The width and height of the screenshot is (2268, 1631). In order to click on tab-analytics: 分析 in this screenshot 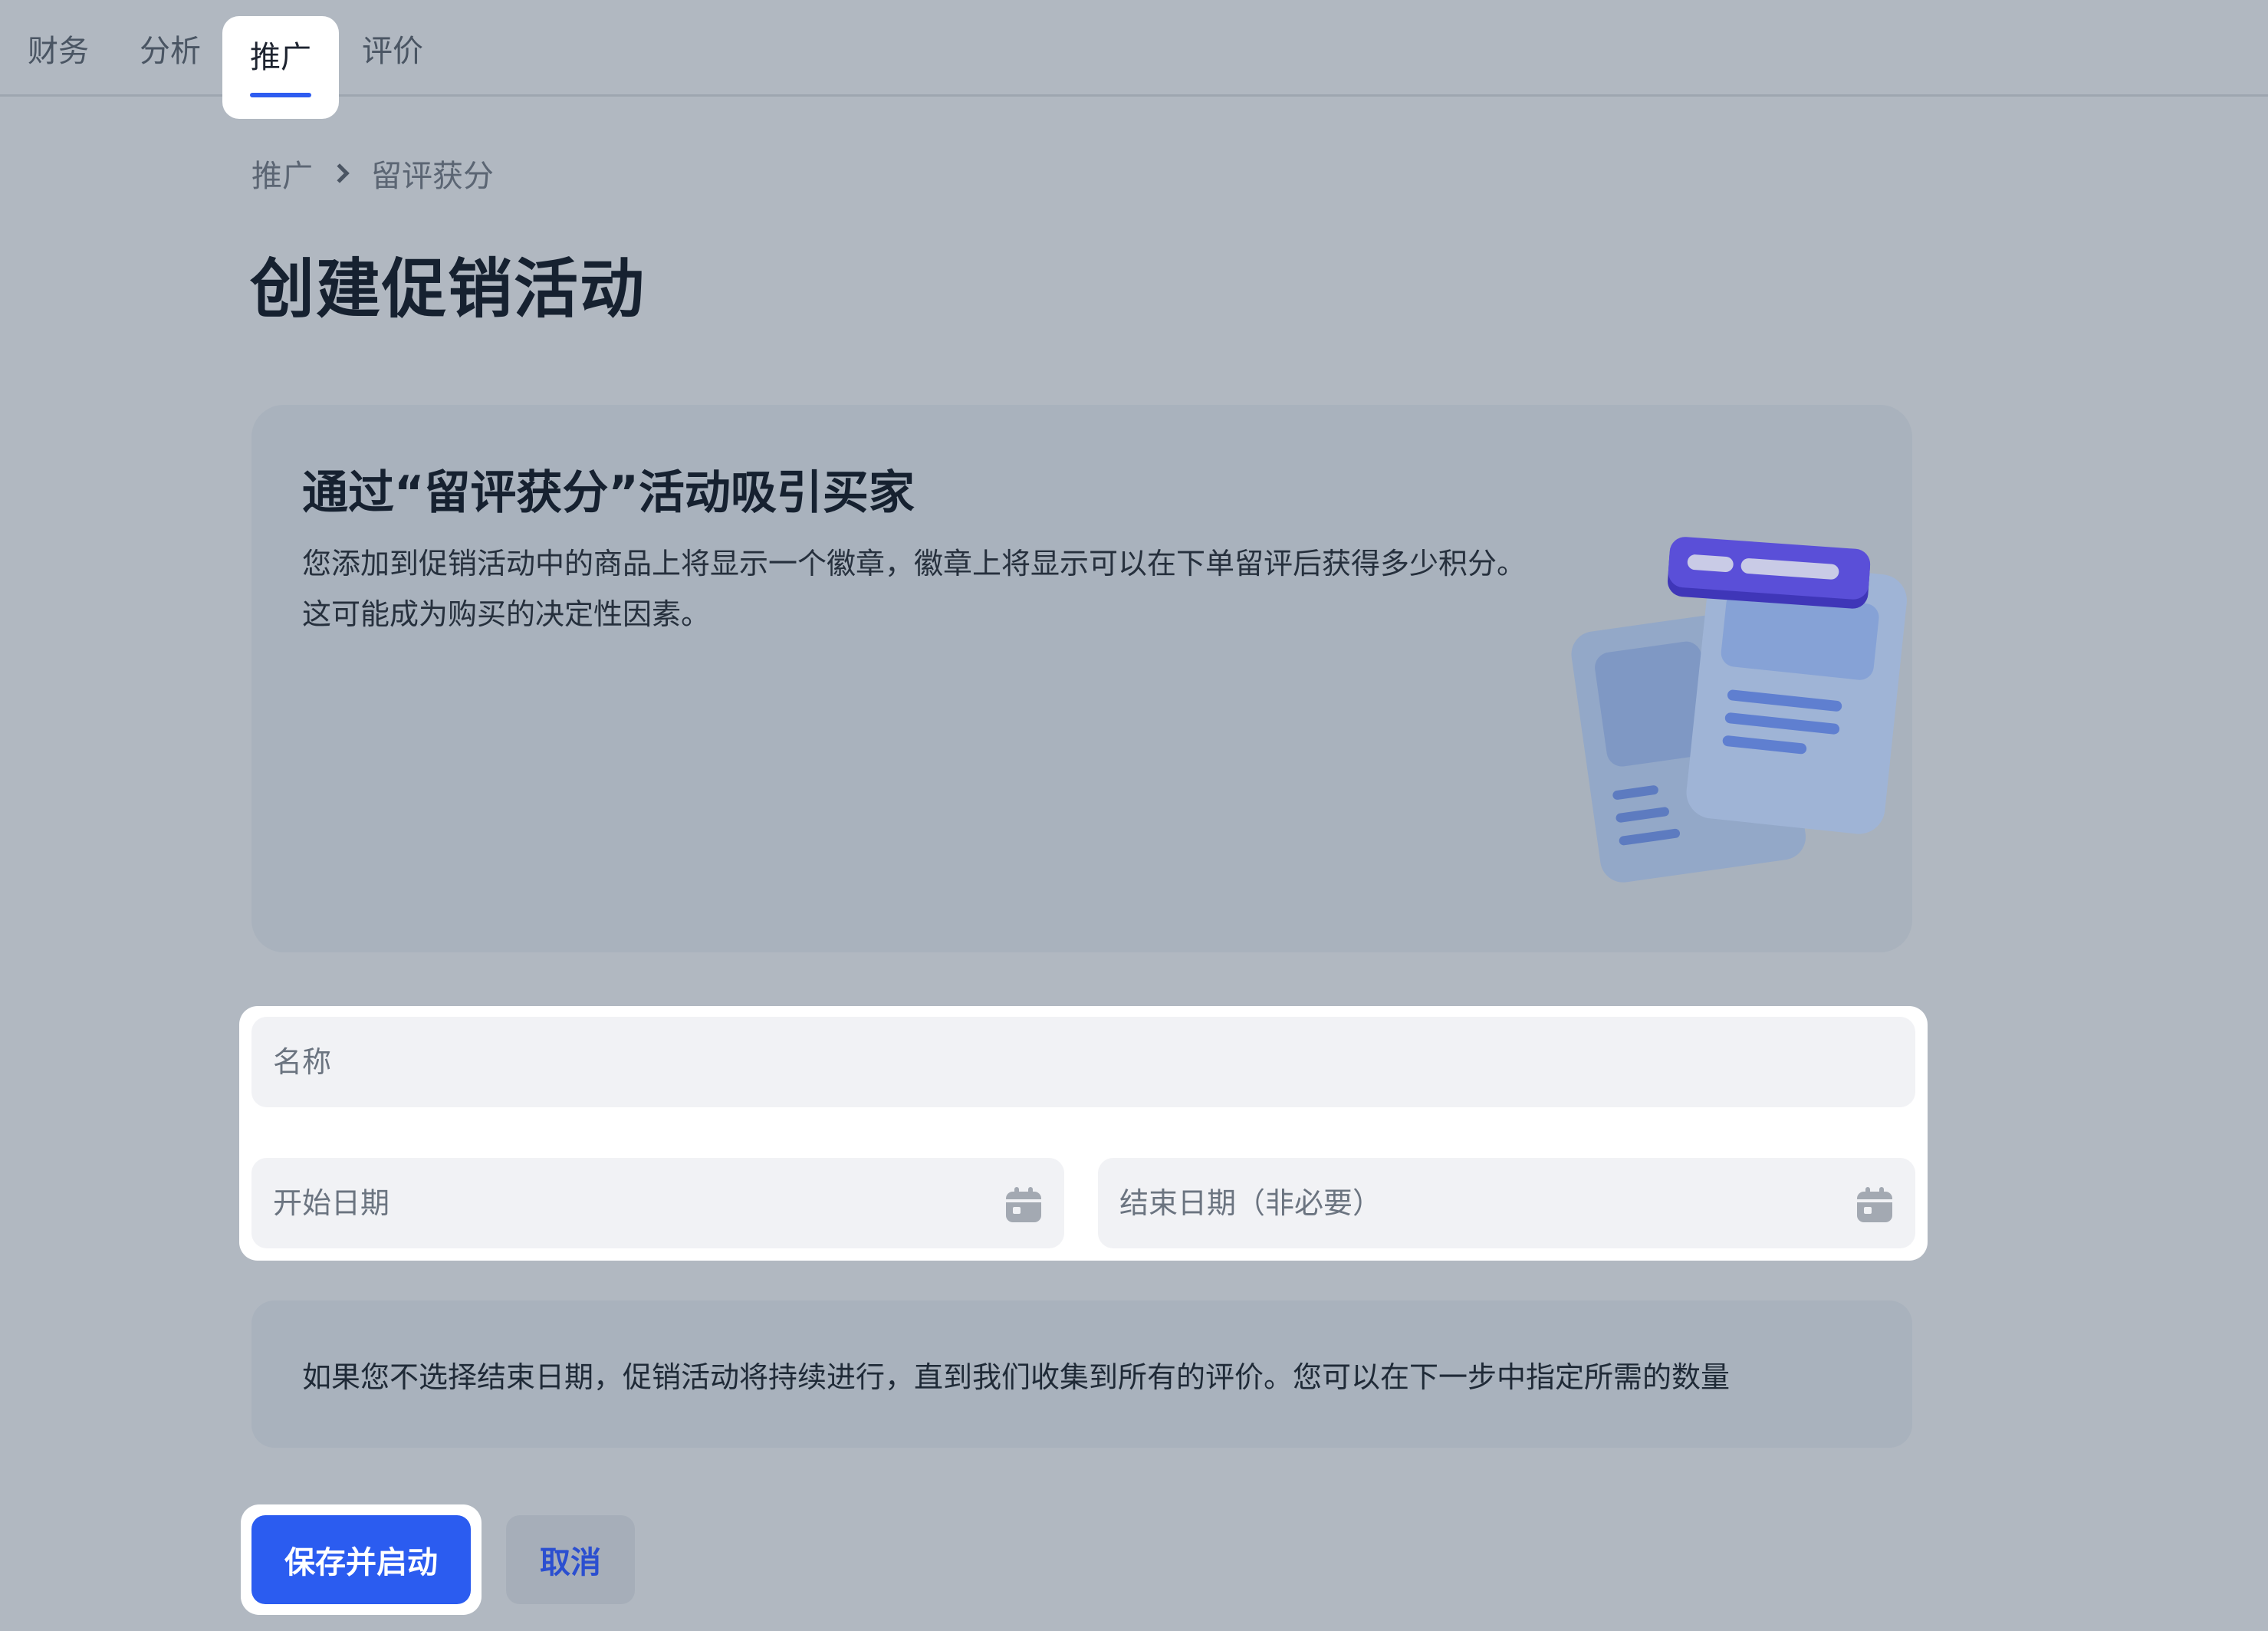, I will do `click(170, 48)`.